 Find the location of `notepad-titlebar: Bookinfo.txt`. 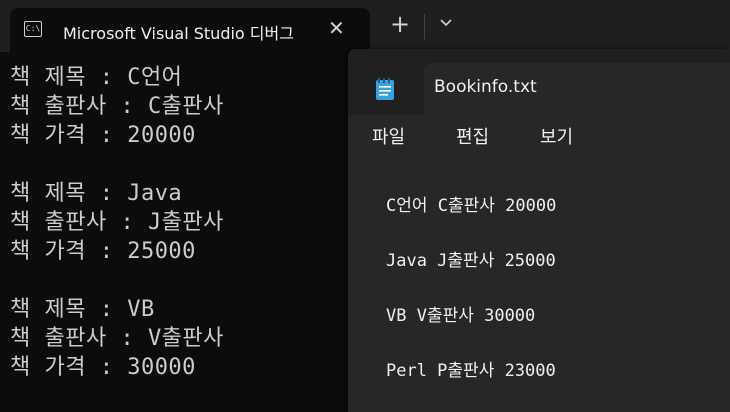

notepad-titlebar: Bookinfo.txt is located at coordinates (539, 82).